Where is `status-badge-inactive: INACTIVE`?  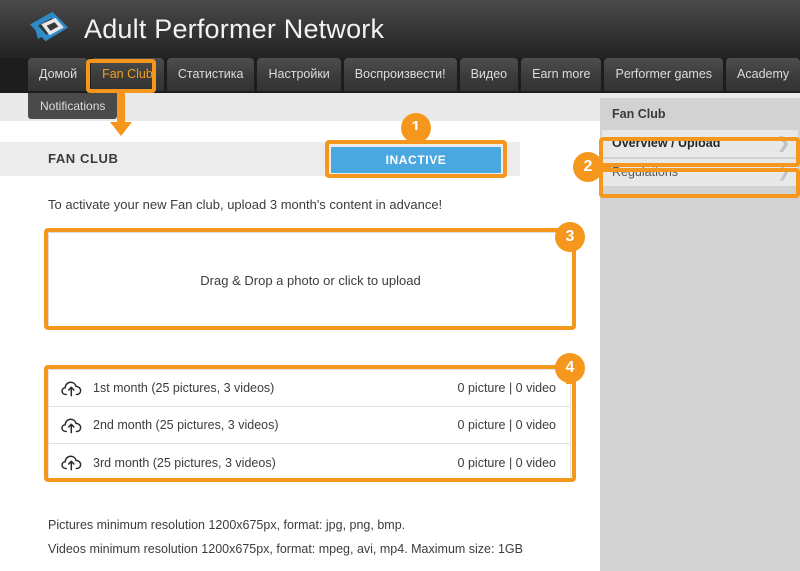 status-badge-inactive: INACTIVE is located at coordinates (416, 160).